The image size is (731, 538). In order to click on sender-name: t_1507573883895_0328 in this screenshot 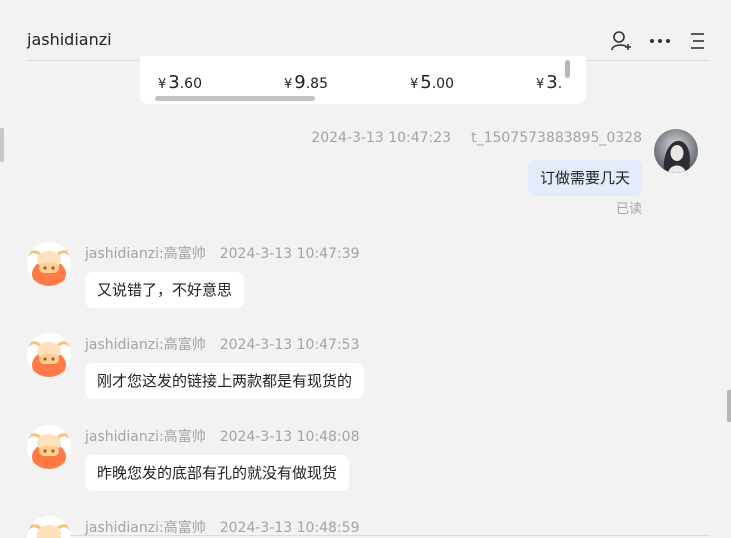, I will do `click(556, 138)`.